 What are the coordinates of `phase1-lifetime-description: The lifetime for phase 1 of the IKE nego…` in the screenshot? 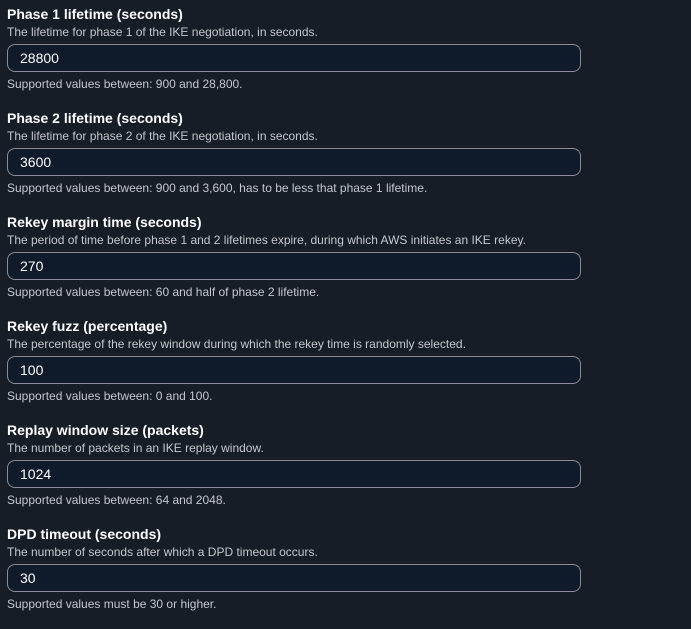 It's located at (162, 32).